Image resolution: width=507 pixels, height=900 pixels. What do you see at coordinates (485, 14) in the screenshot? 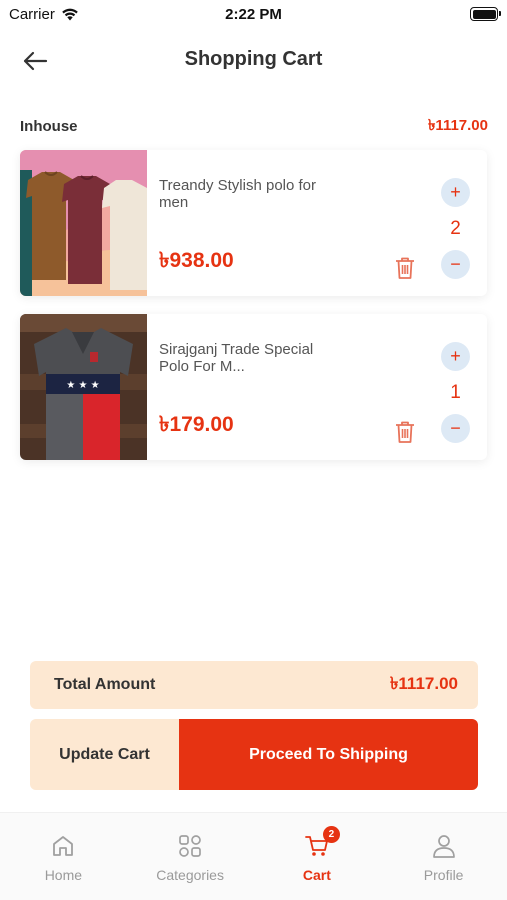
I see `battery-icon` at bounding box center [485, 14].